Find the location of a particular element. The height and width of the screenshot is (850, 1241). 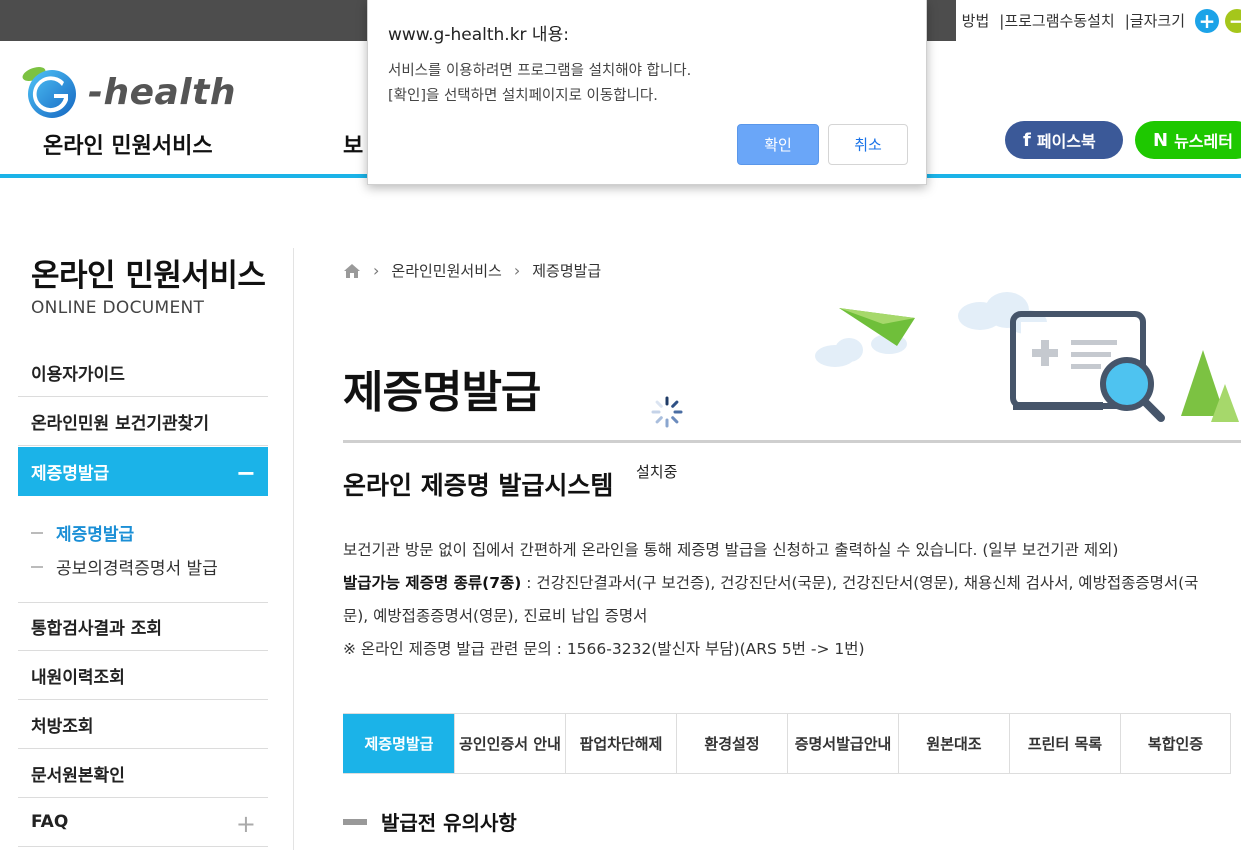

notice-heading: 발급전 유의사항 is located at coordinates (430, 821).